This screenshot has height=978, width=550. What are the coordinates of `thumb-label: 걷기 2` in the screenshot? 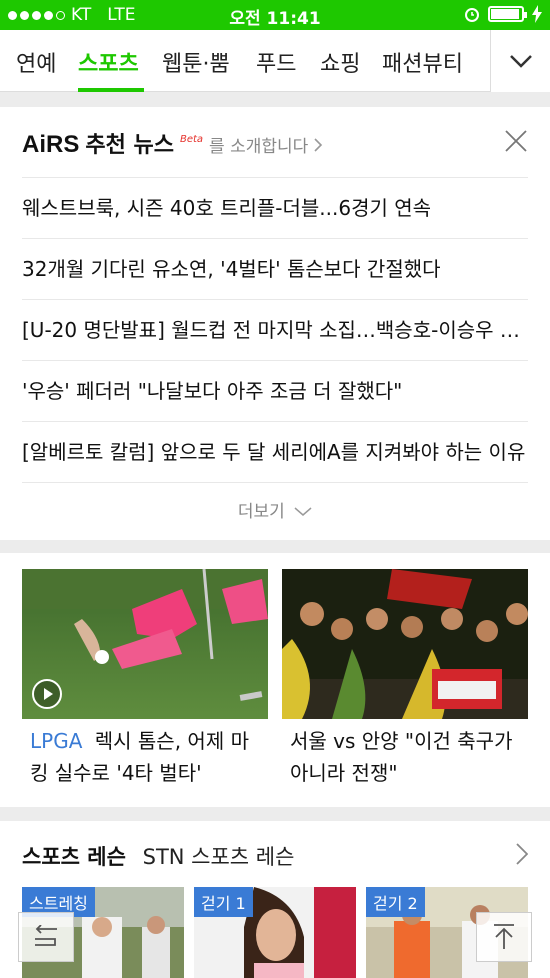 It's located at (395, 902).